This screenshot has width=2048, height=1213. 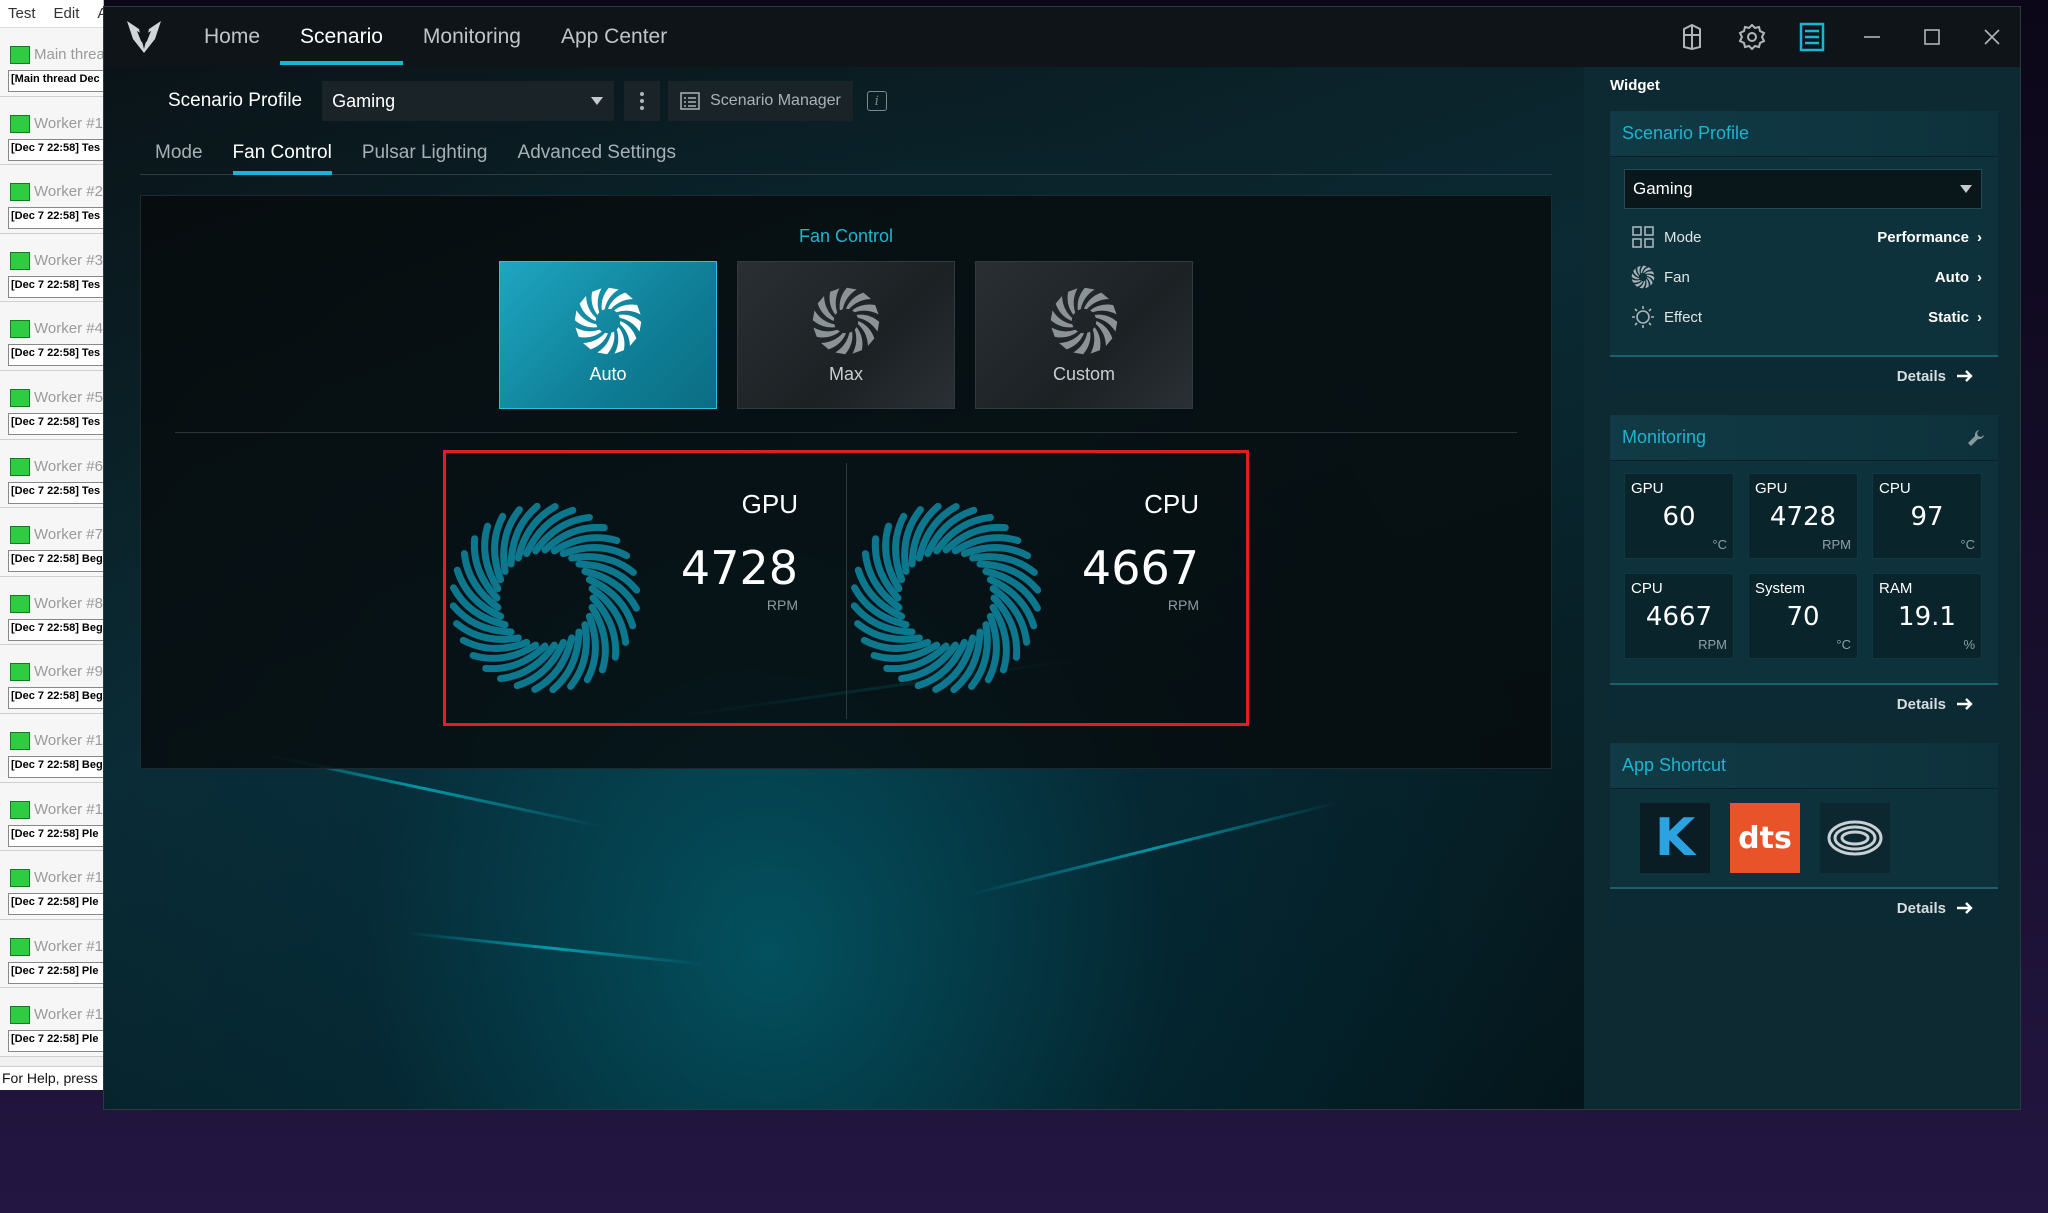 What do you see at coordinates (1643, 237) in the screenshot?
I see `grid-mode-icon` at bounding box center [1643, 237].